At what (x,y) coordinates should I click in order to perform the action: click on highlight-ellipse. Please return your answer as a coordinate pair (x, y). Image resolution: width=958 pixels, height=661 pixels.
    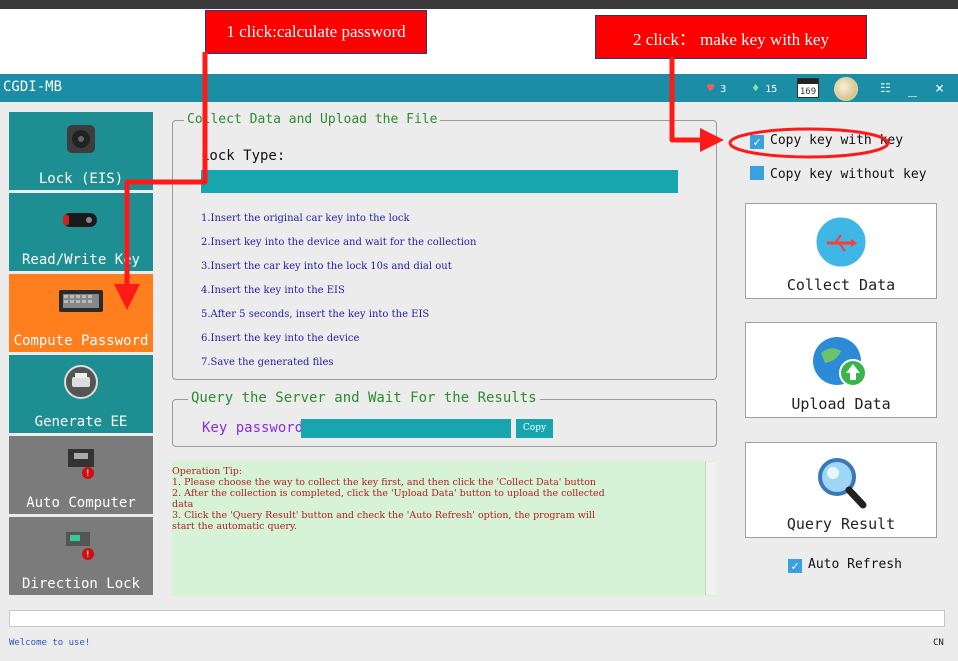
    Looking at the image, I should click on (809, 143).